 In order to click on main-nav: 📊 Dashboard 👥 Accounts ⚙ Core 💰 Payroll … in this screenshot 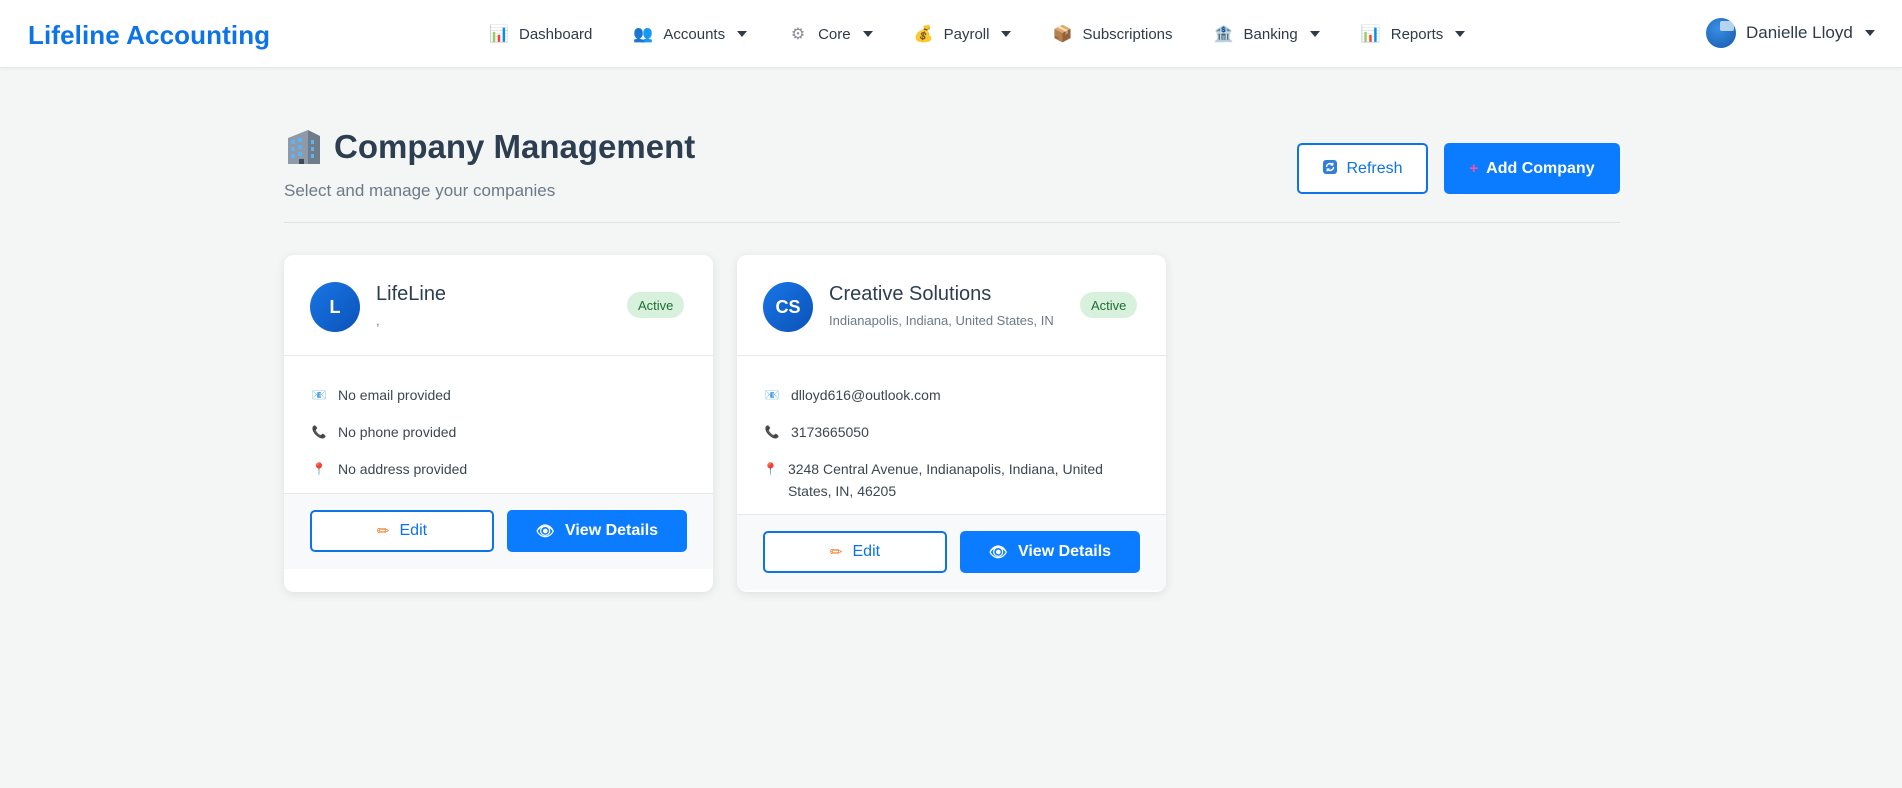, I will do `click(996, 34)`.